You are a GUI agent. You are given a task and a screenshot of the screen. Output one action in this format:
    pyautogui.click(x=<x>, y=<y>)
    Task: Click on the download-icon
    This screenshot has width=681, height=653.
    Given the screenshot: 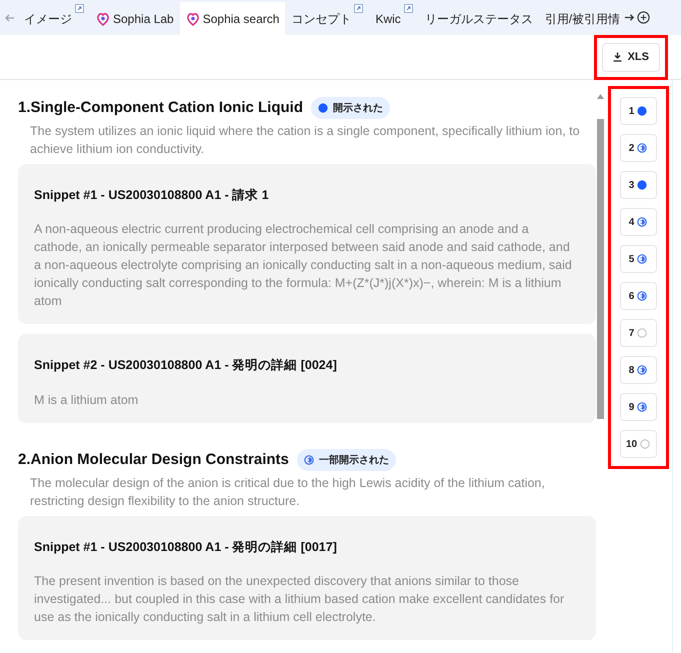 What is the action you would take?
    pyautogui.click(x=617, y=57)
    